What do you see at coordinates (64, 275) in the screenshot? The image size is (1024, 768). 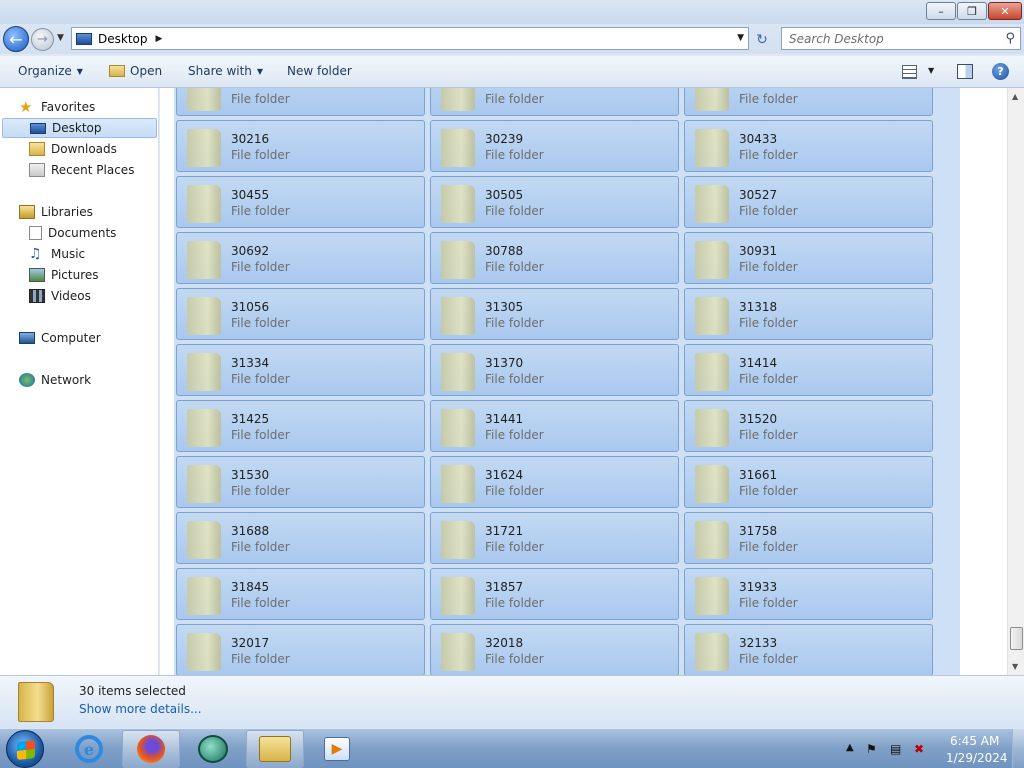 I see `nav-pictures: Pictures` at bounding box center [64, 275].